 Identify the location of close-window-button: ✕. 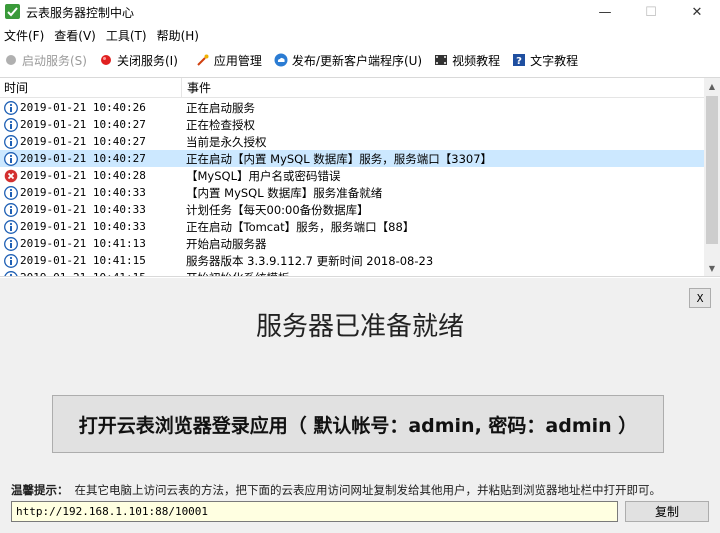
(697, 12).